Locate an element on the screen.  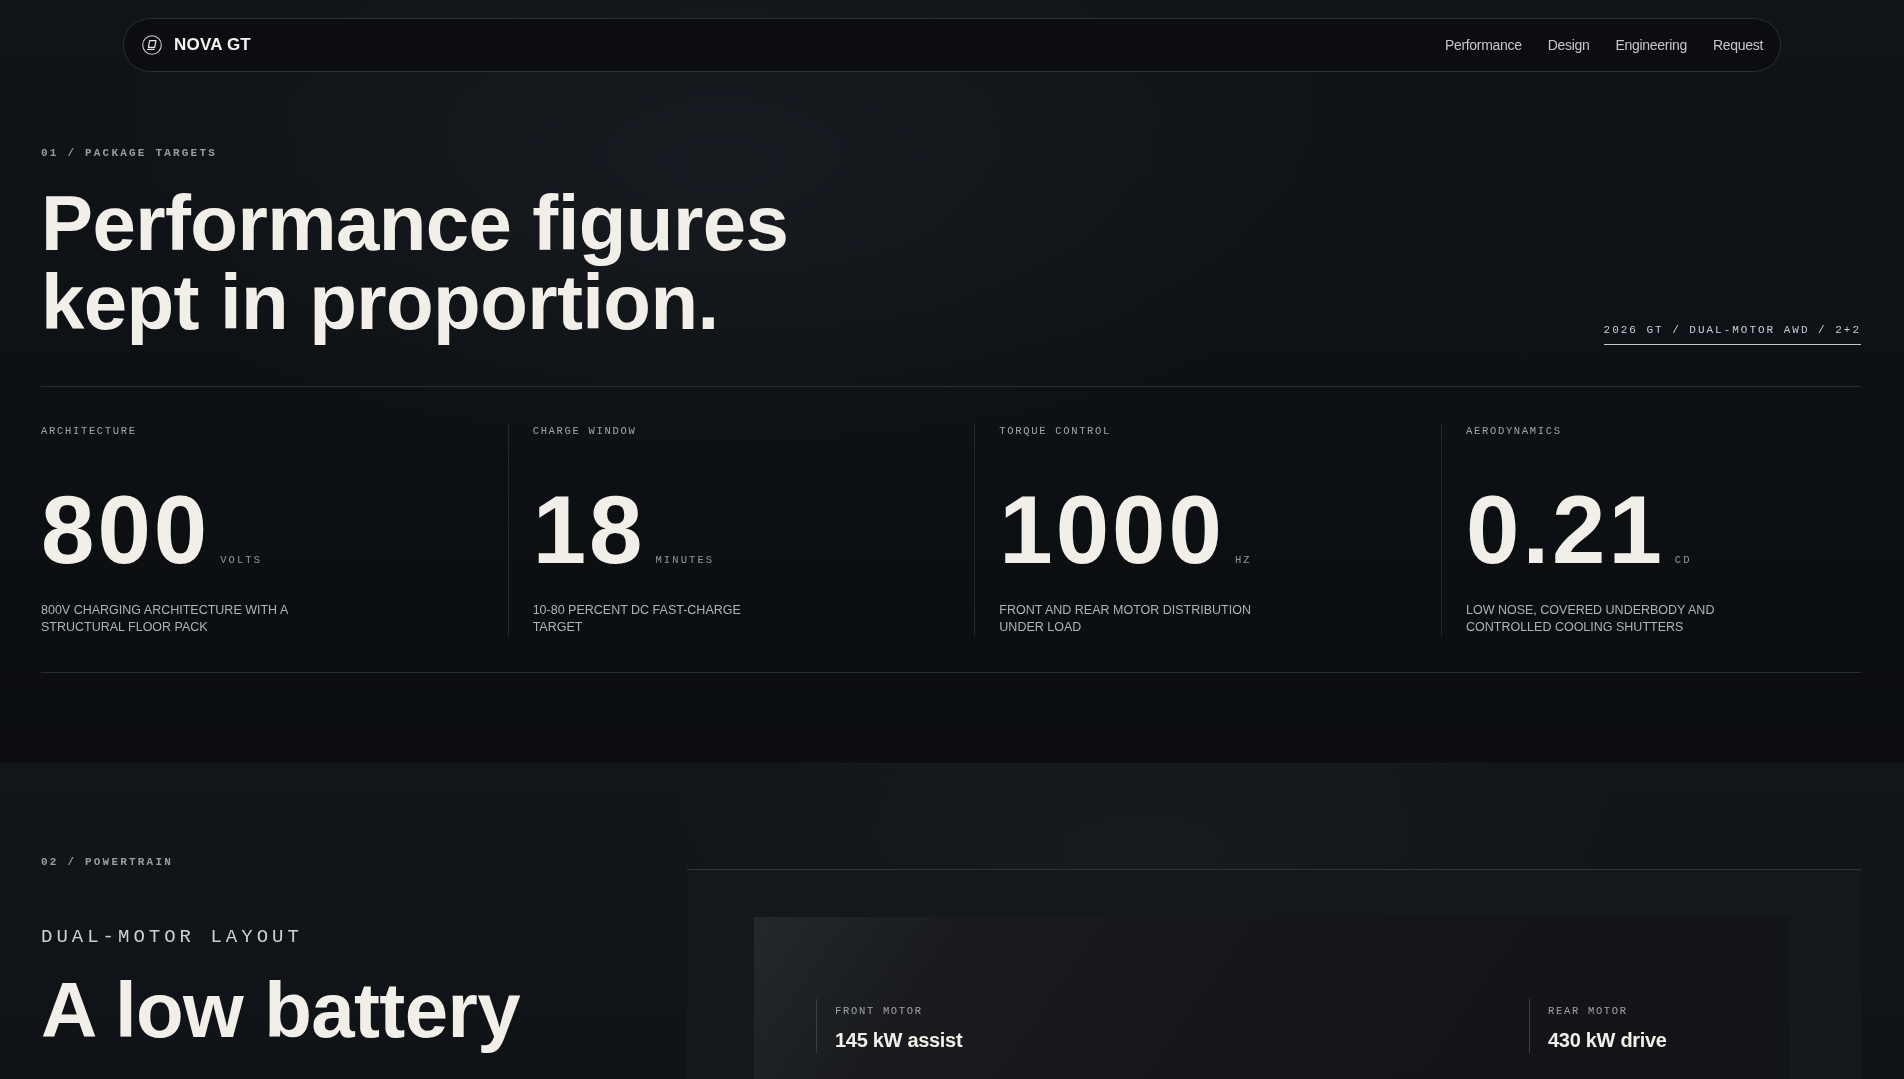
stat-value: 1000 is located at coordinates (1112, 530).